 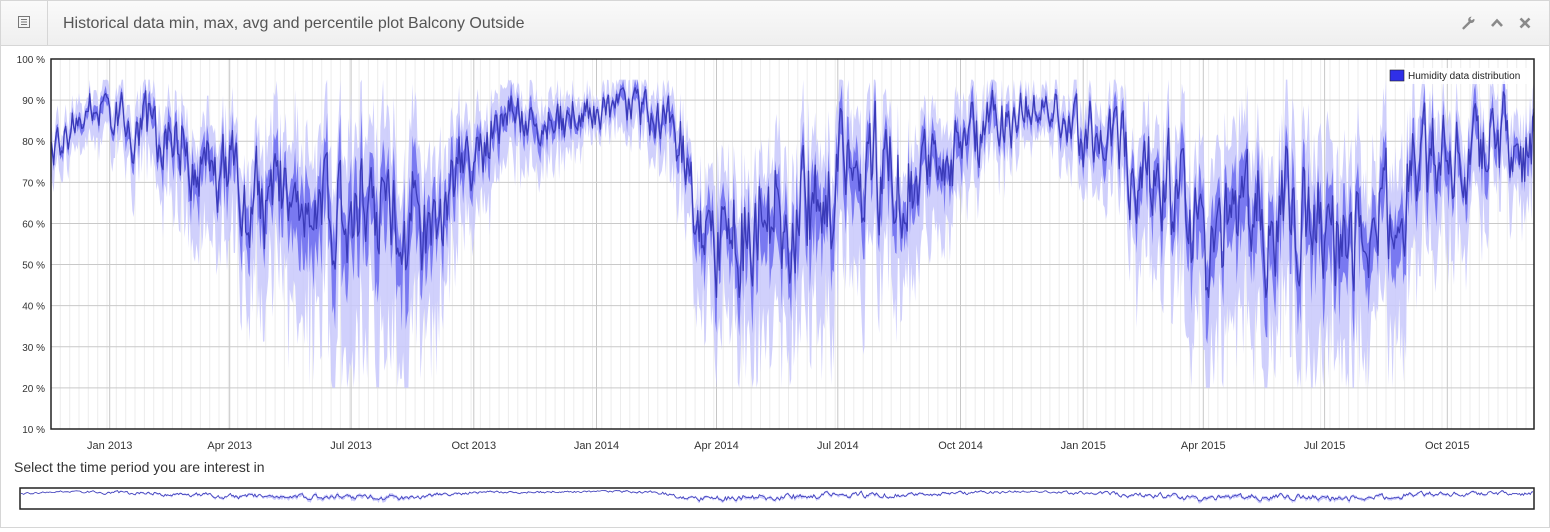 I want to click on panel-menu, so click(x=24, y=23).